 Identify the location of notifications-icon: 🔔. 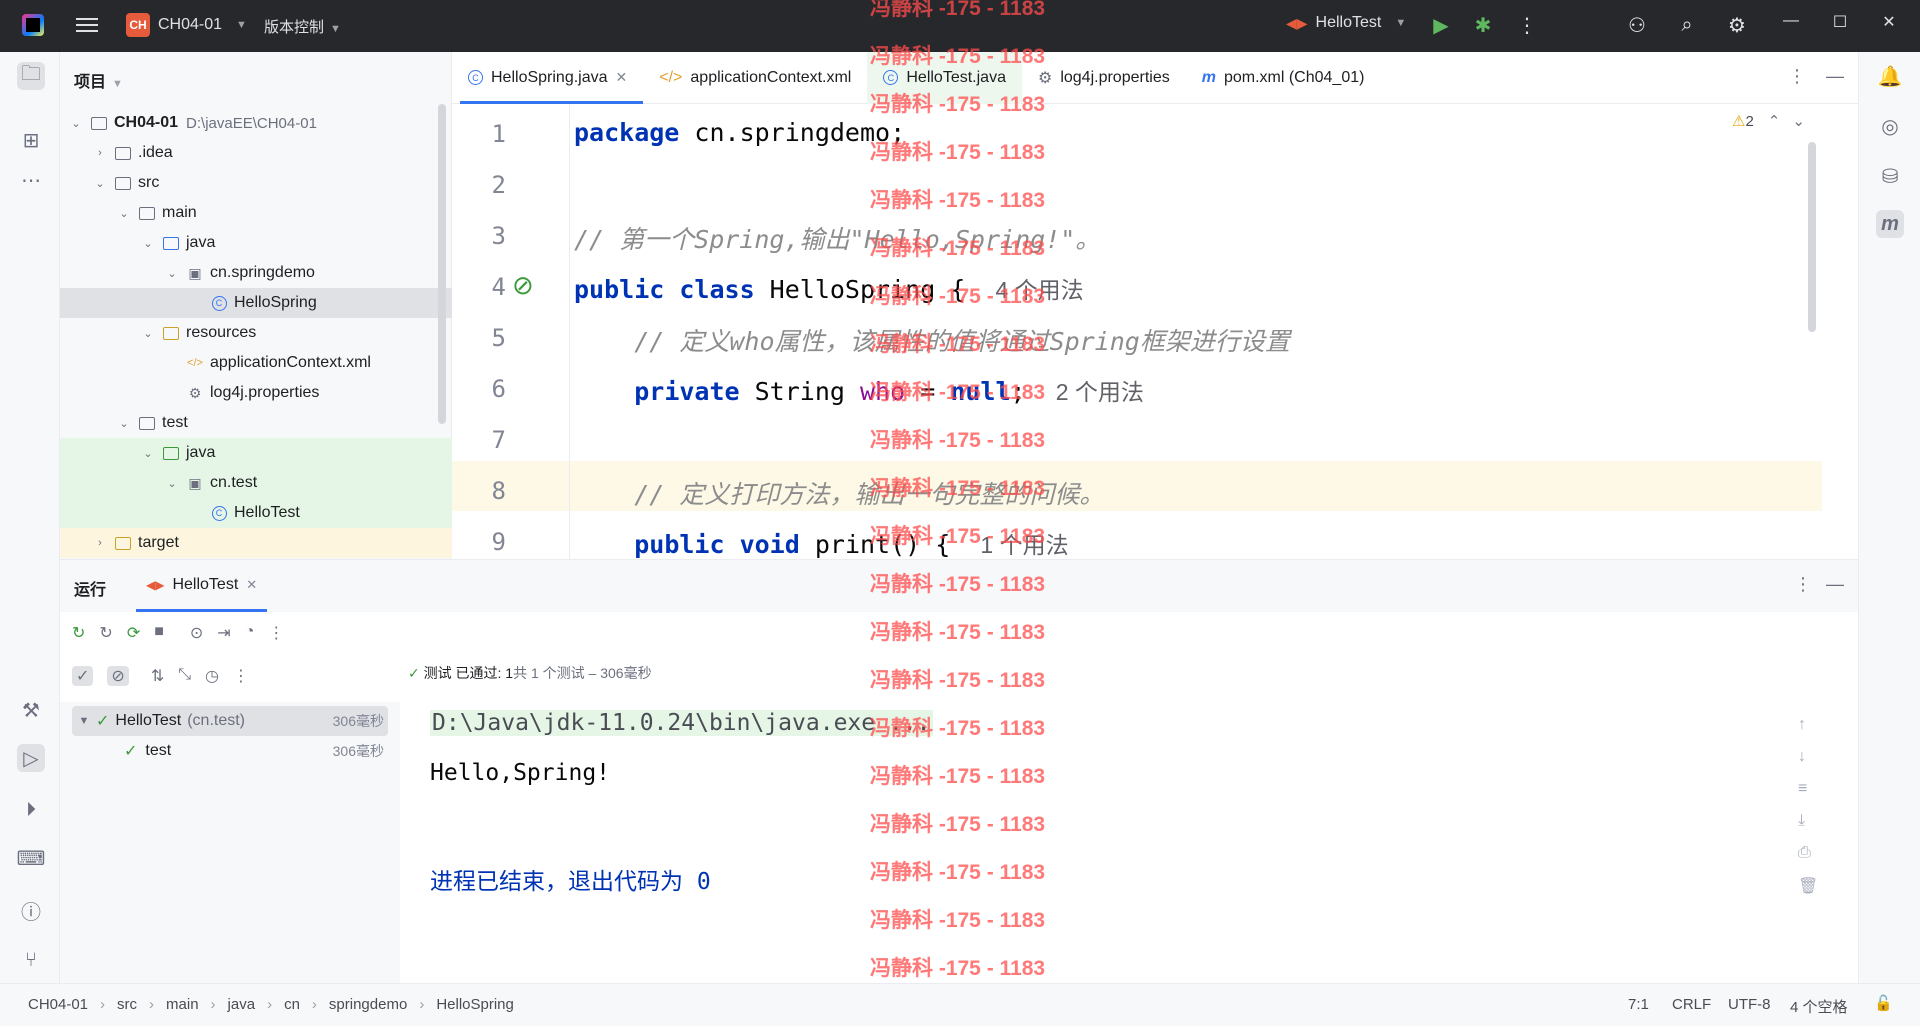
(1890, 76).